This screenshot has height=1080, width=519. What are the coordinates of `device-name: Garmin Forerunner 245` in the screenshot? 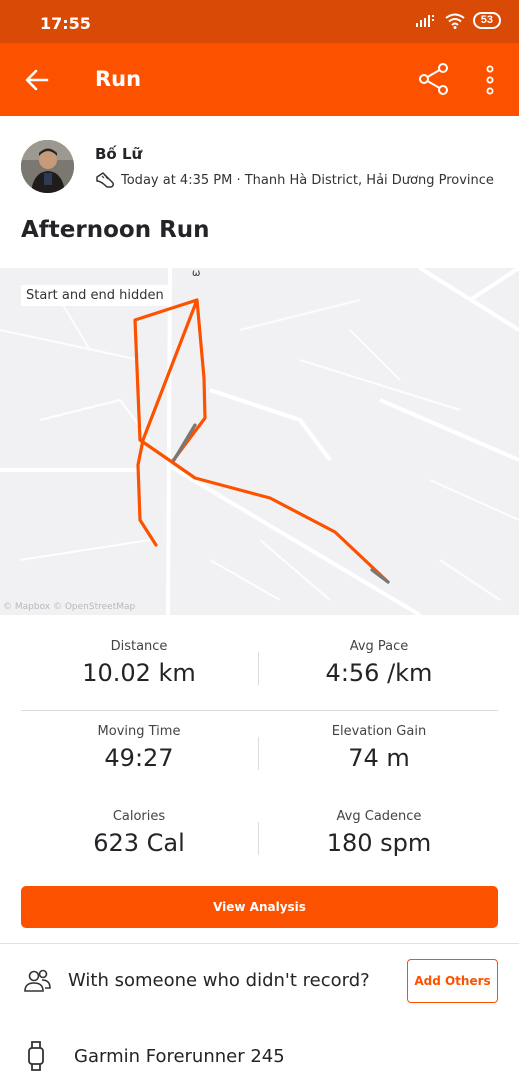 It's located at (179, 1056).